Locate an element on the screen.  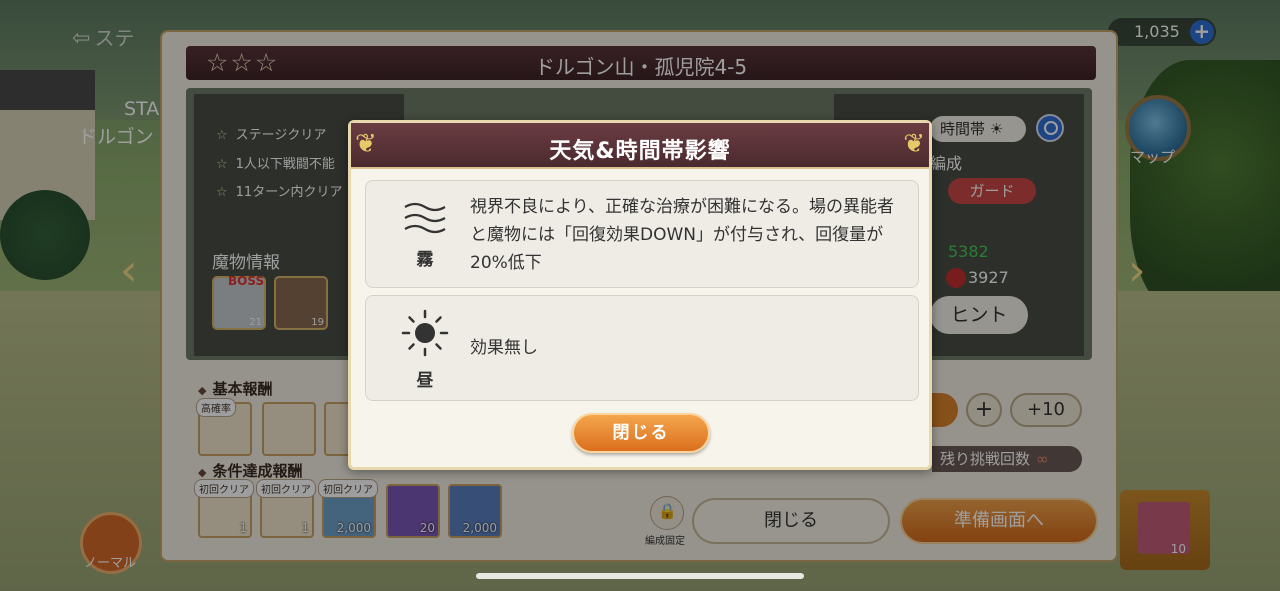
monster: 19 is located at coordinates (301, 303).